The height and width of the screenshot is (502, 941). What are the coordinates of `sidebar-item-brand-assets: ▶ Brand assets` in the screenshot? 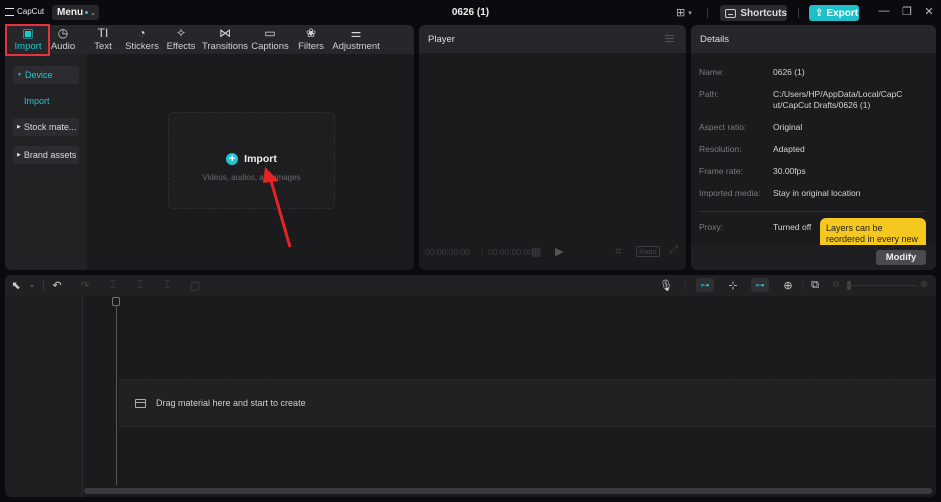 It's located at (46, 155).